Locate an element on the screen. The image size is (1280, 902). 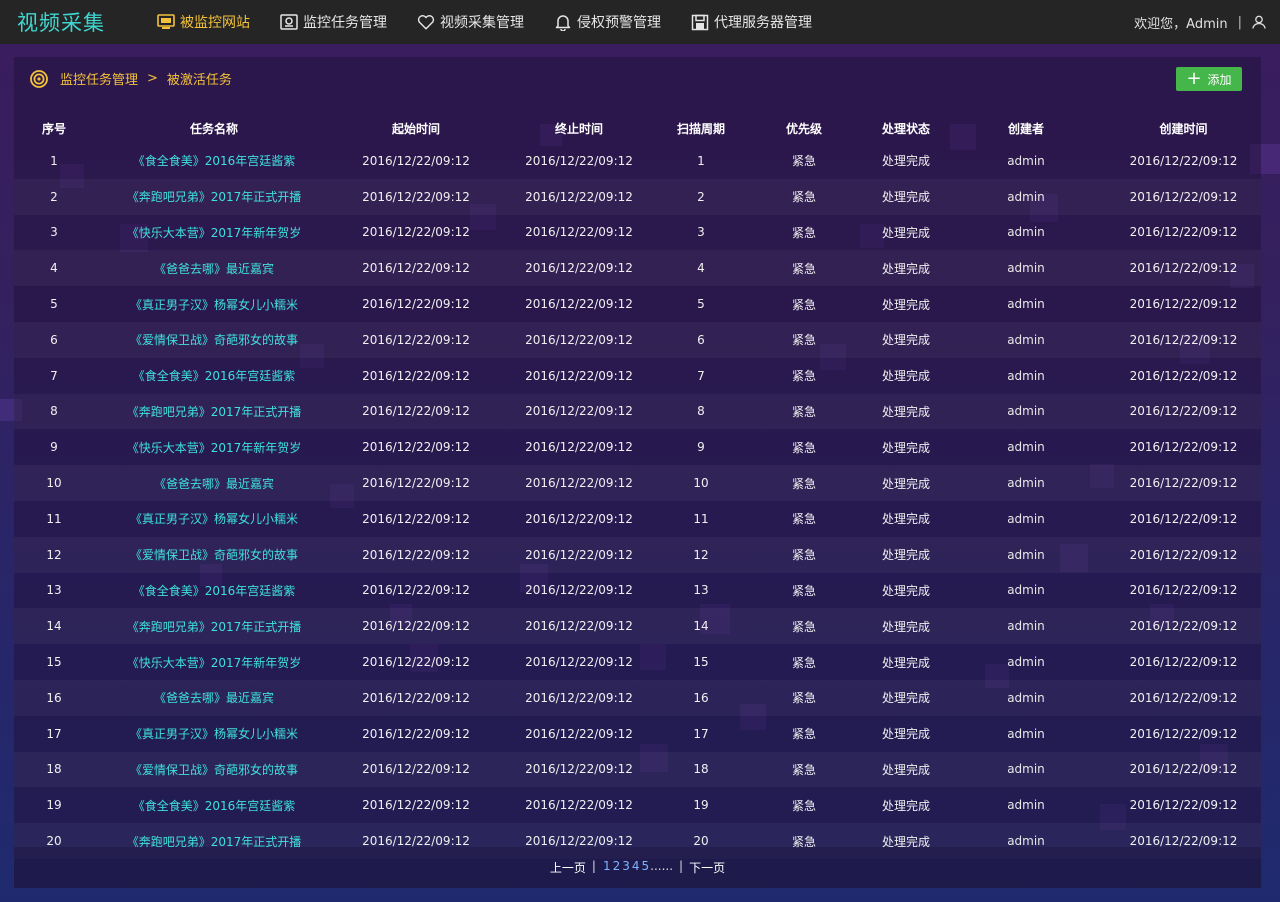
nav-item-task-management: 监控任务管理 is located at coordinates (333, 22).